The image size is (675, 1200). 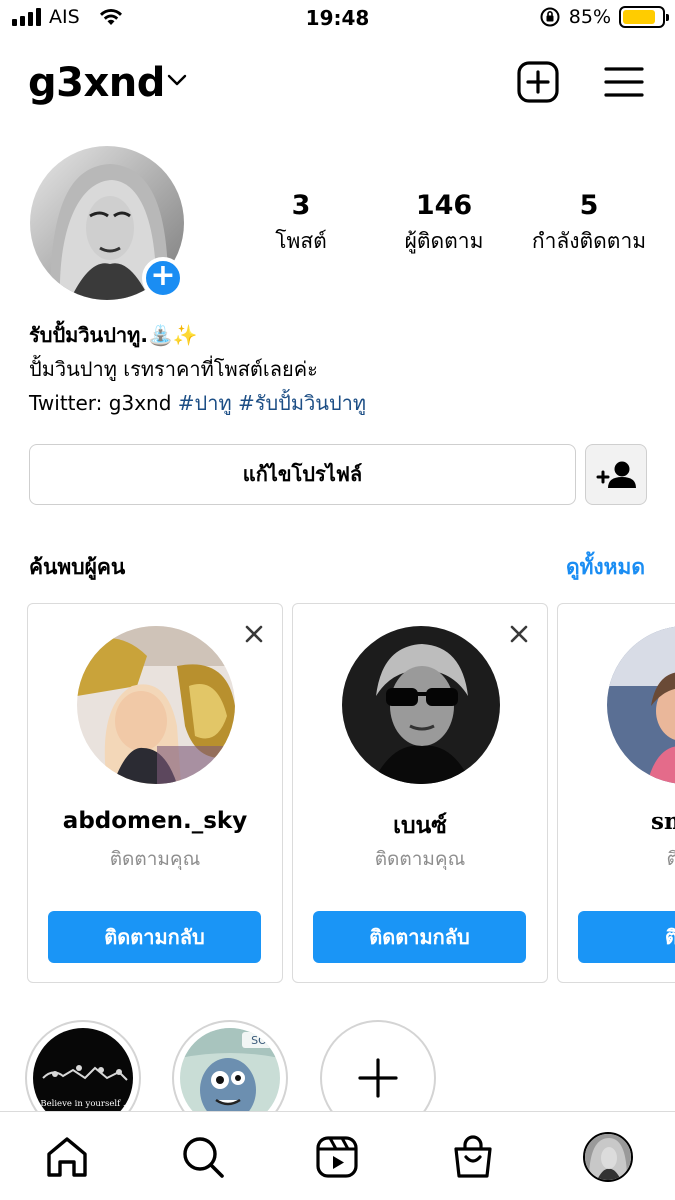 I want to click on see-all-link: ดูทั้งหมด, so click(x=605, y=567).